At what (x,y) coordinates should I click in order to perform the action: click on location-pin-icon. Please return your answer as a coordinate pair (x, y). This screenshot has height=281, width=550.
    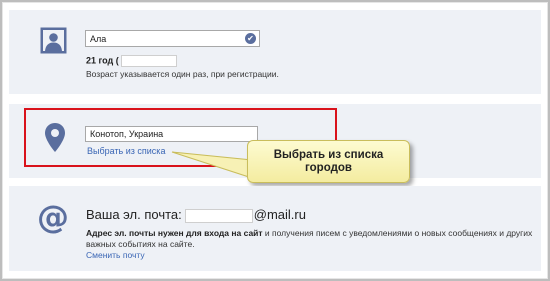
    Looking at the image, I should click on (55, 137).